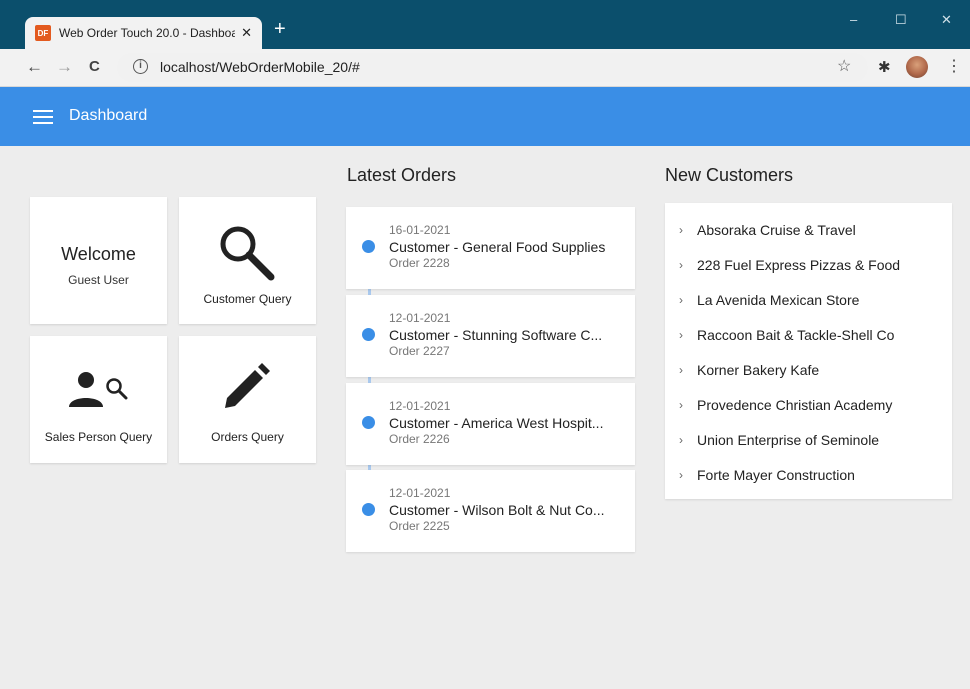 This screenshot has width=970, height=689. Describe the element at coordinates (419, 263) in the screenshot. I see `order-number: Order 2228` at that location.